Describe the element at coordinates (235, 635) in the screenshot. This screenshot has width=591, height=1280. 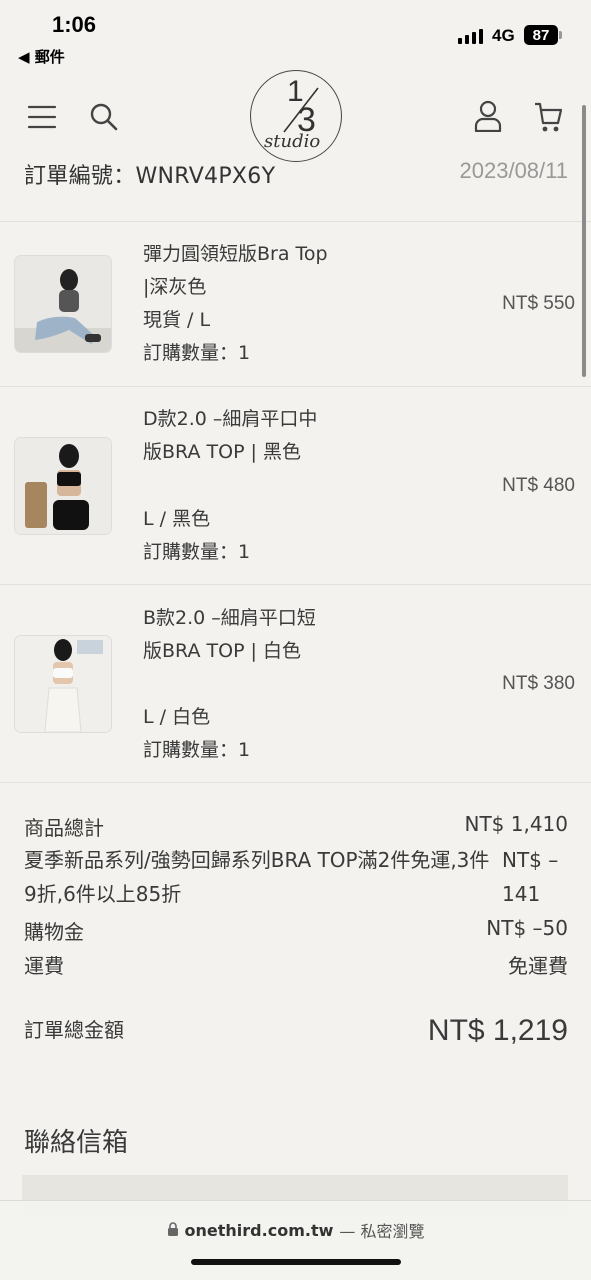
I see `item-name: B款2.0 –細肩平口短版BRA TOP | 白色` at that location.